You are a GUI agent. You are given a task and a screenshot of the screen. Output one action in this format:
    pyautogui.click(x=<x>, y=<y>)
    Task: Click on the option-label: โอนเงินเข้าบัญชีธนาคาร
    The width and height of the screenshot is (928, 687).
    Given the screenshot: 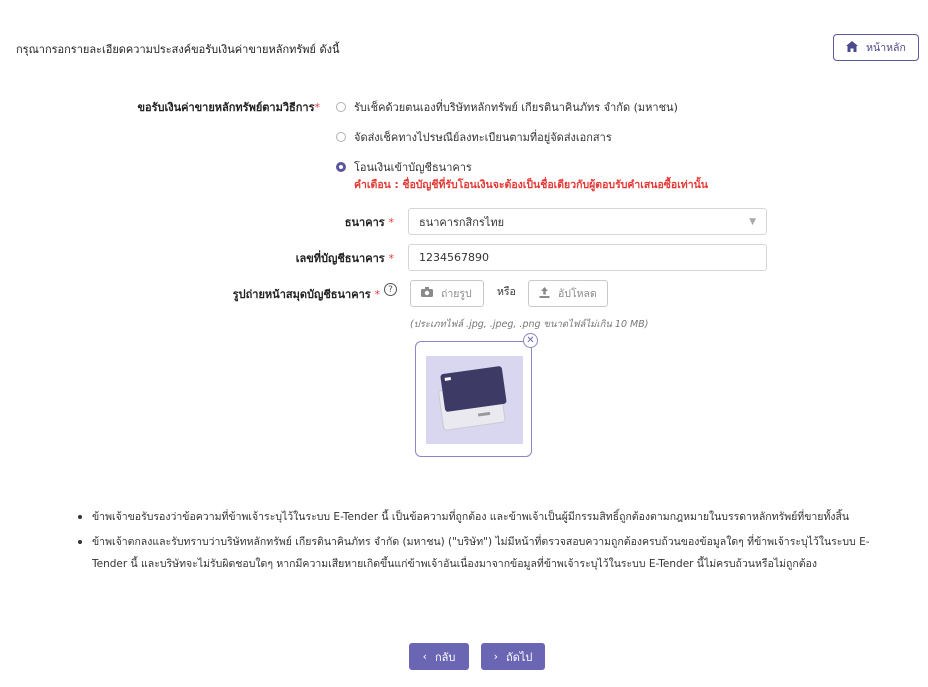 What is the action you would take?
    pyautogui.click(x=413, y=167)
    